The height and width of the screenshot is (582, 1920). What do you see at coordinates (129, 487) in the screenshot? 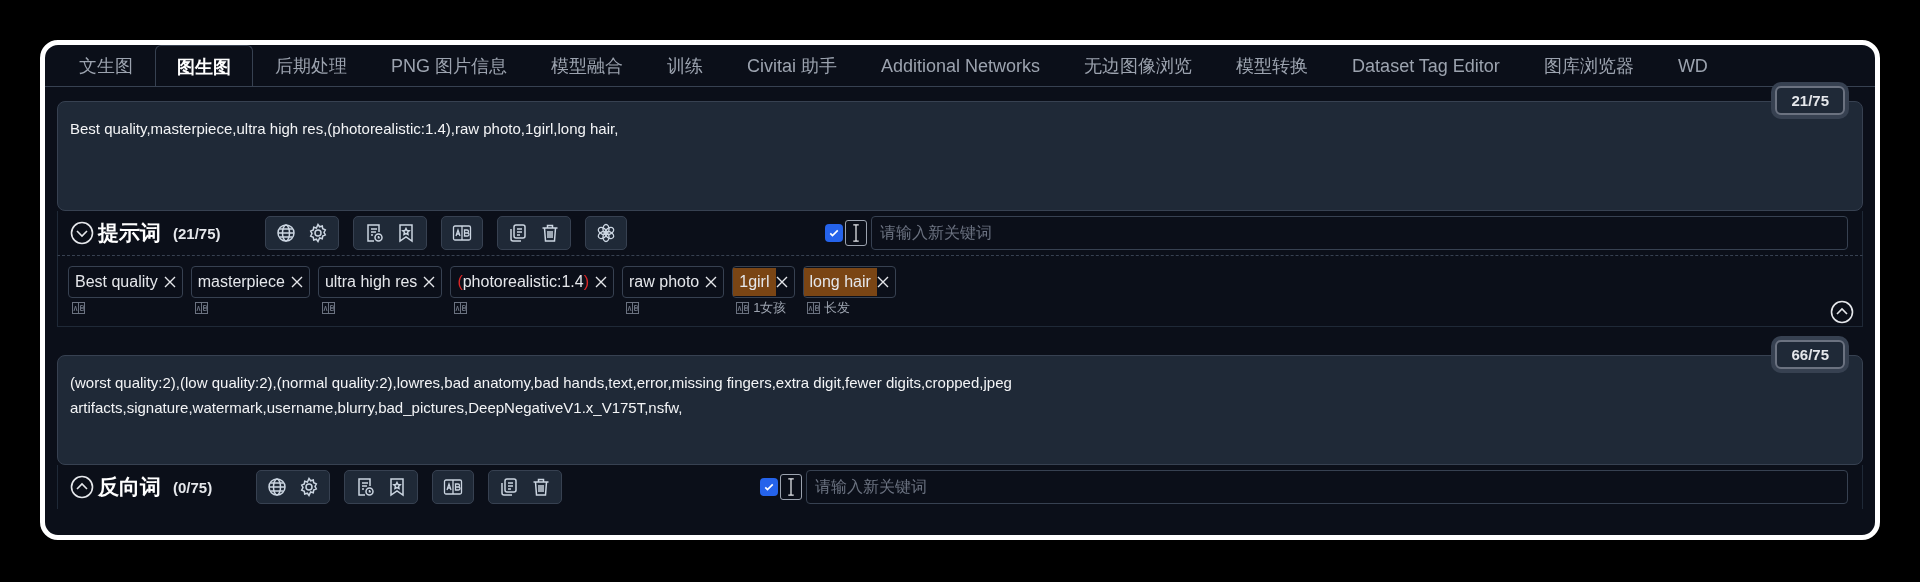
I see `section-title: 反向词` at bounding box center [129, 487].